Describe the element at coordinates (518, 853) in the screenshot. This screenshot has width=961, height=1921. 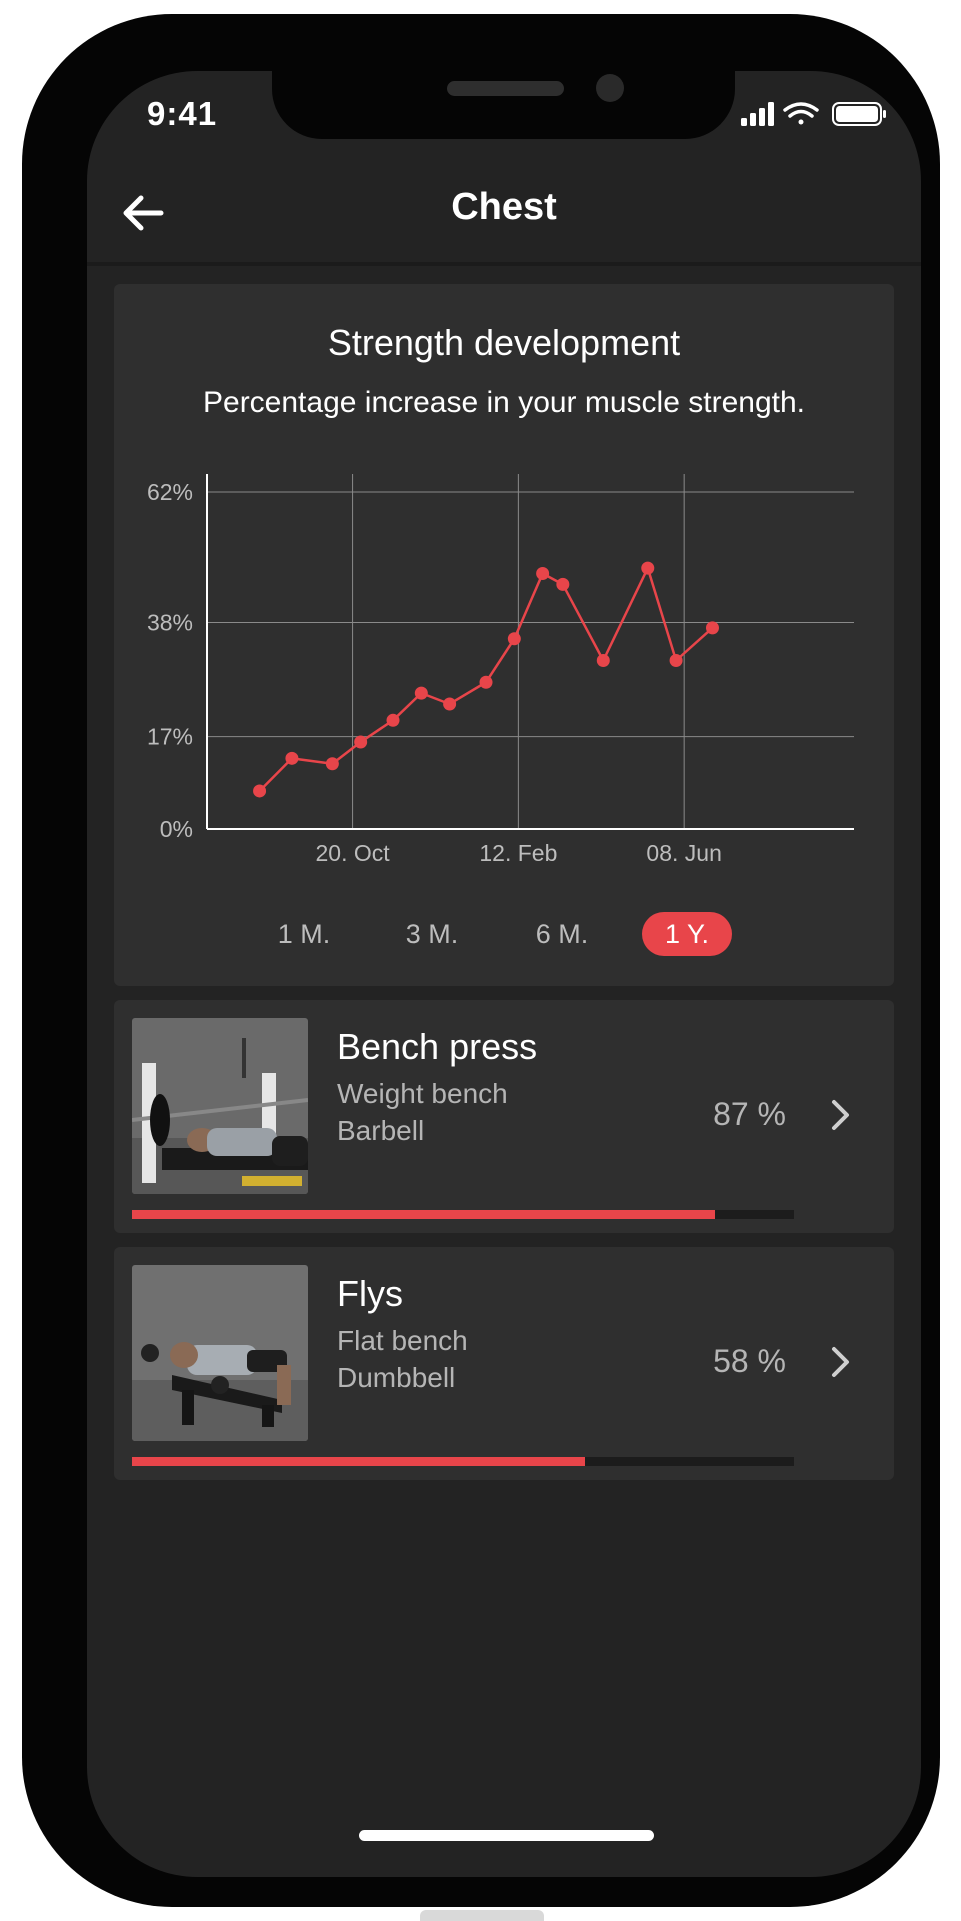
I see `x-tick-label: 12. Feb` at that location.